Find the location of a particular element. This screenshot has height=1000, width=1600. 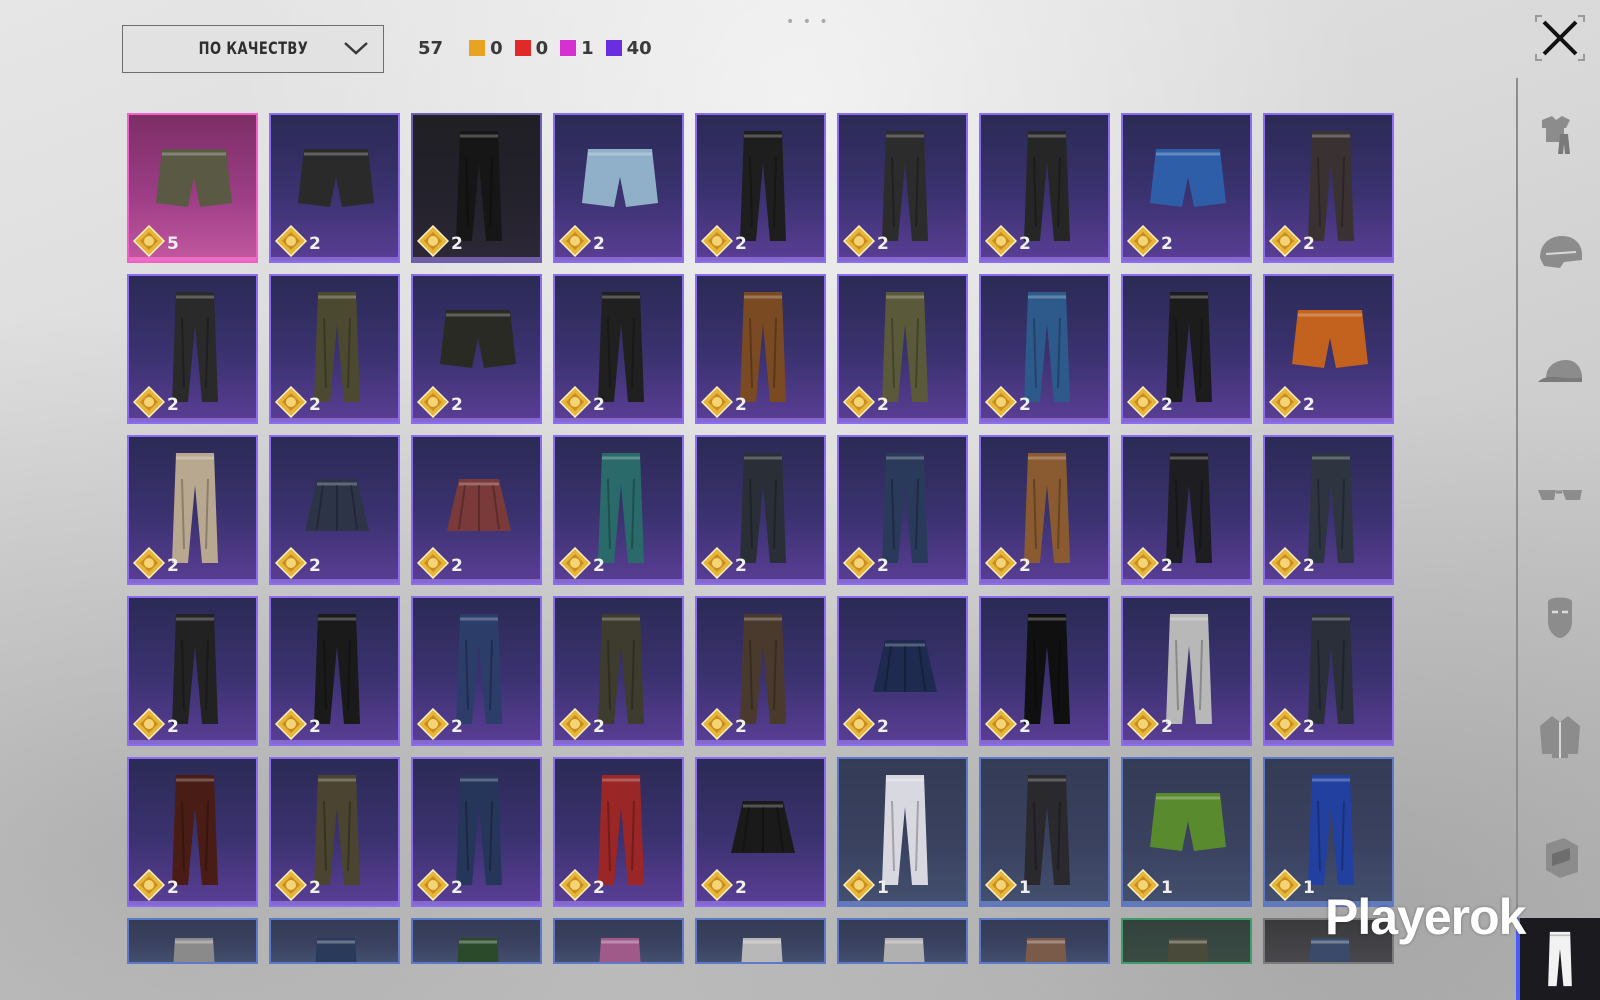

category-backpack is located at coordinates (1560, 856).